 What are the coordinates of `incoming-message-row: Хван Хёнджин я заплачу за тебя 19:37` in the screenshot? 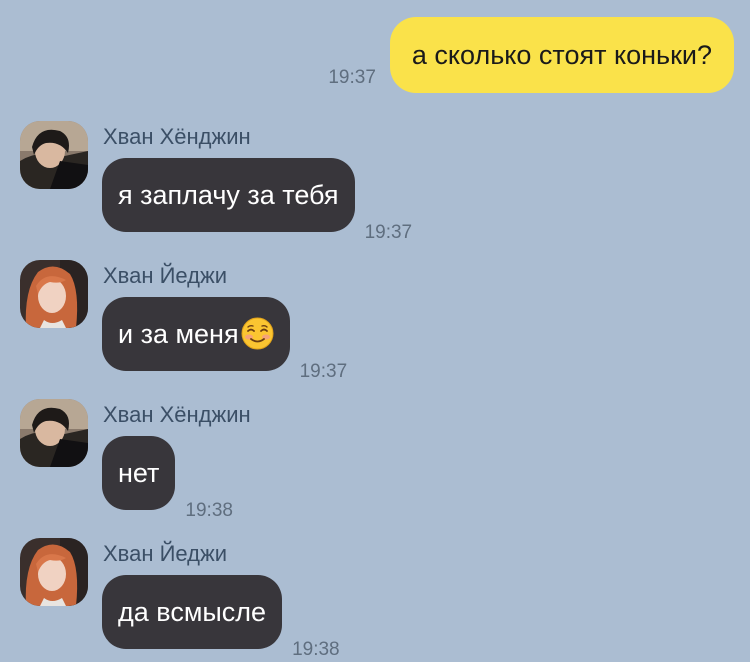 It's located at (216, 182).